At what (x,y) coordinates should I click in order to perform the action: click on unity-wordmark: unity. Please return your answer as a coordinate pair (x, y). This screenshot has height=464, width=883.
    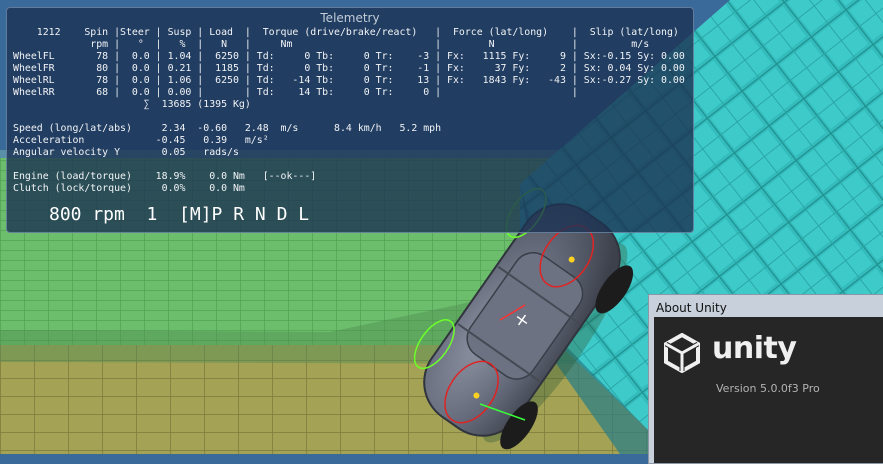
    Looking at the image, I should click on (754, 348).